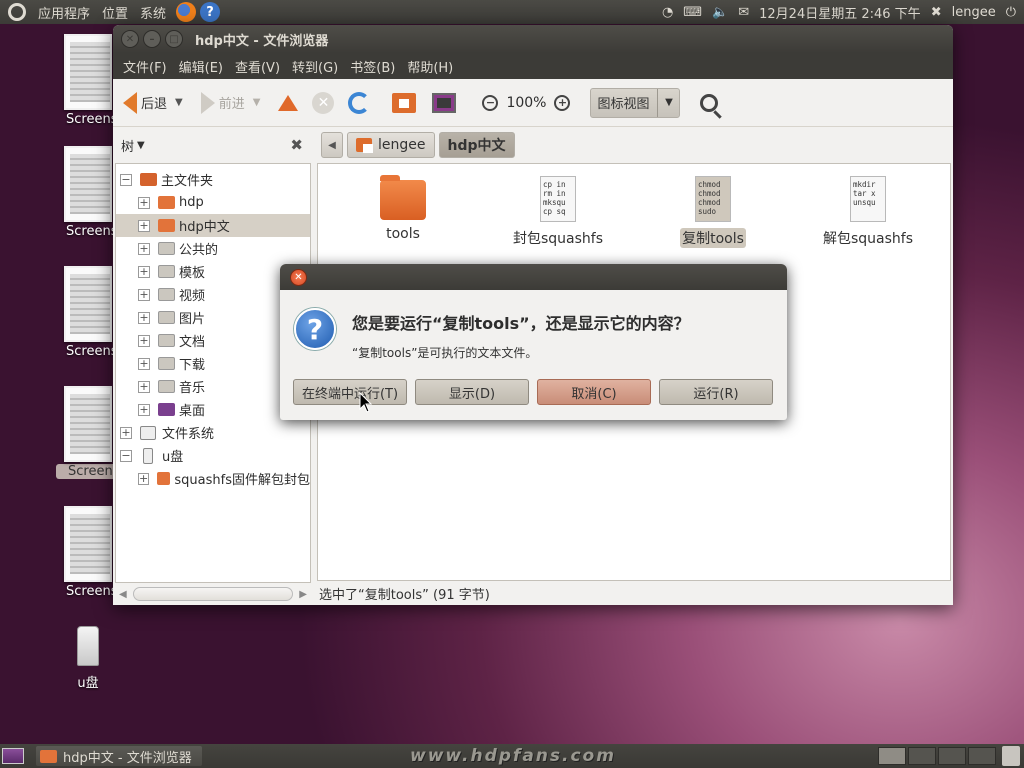 The image size is (1024, 768). I want to click on show-desktop-icon, so click(13, 756).